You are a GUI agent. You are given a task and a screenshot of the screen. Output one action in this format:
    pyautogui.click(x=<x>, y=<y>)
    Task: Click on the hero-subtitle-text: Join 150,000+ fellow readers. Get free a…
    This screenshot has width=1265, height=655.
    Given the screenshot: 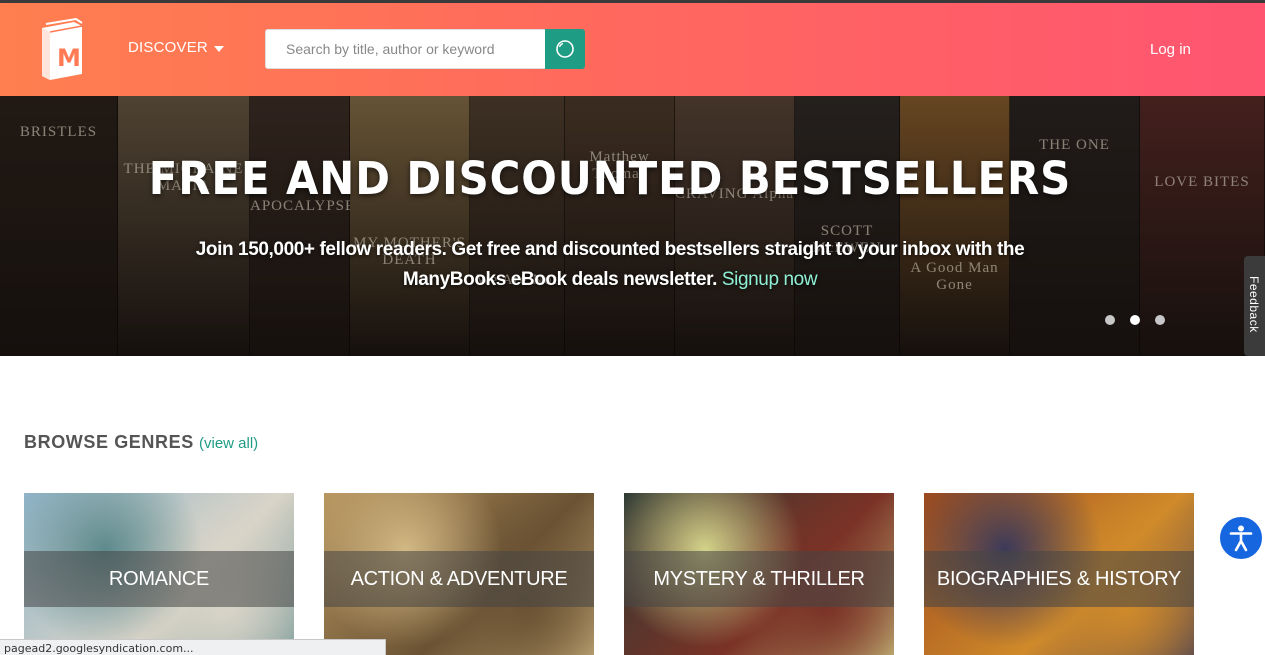 What is the action you would take?
    pyautogui.click(x=610, y=264)
    